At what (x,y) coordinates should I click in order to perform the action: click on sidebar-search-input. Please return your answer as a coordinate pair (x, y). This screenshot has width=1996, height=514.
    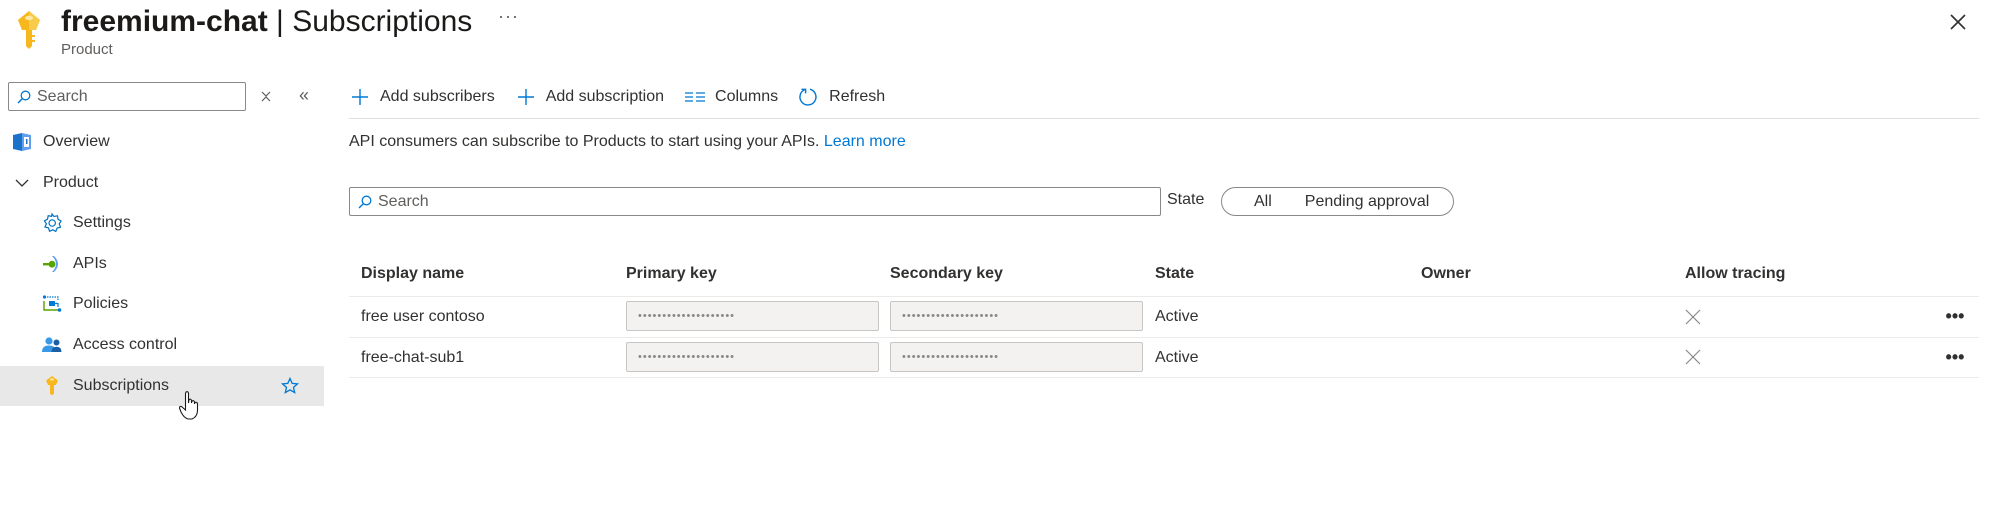
    Looking at the image, I should click on (137, 96).